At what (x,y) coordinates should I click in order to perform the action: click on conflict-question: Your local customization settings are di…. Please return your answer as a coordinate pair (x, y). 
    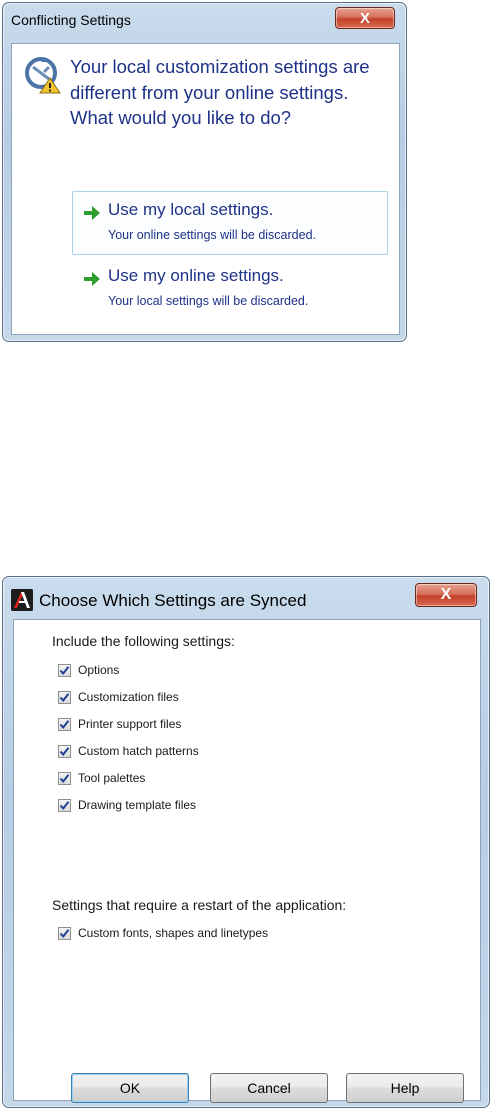
    Looking at the image, I should click on (220, 92).